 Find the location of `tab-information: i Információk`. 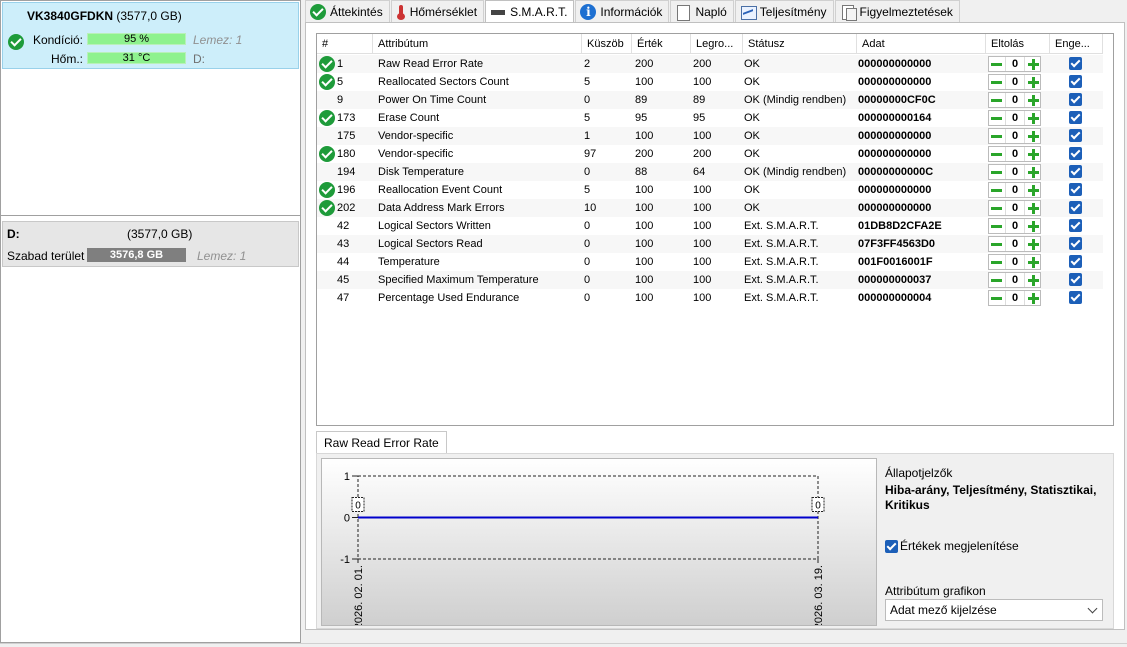

tab-information: i Információk is located at coordinates (622, 11).